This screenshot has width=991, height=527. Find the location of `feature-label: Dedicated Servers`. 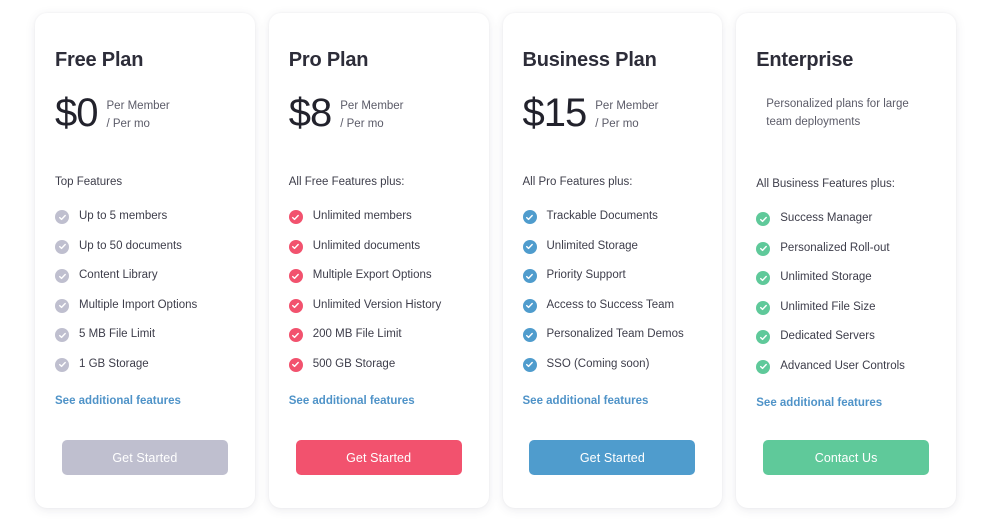

feature-label: Dedicated Servers is located at coordinates (827, 336).